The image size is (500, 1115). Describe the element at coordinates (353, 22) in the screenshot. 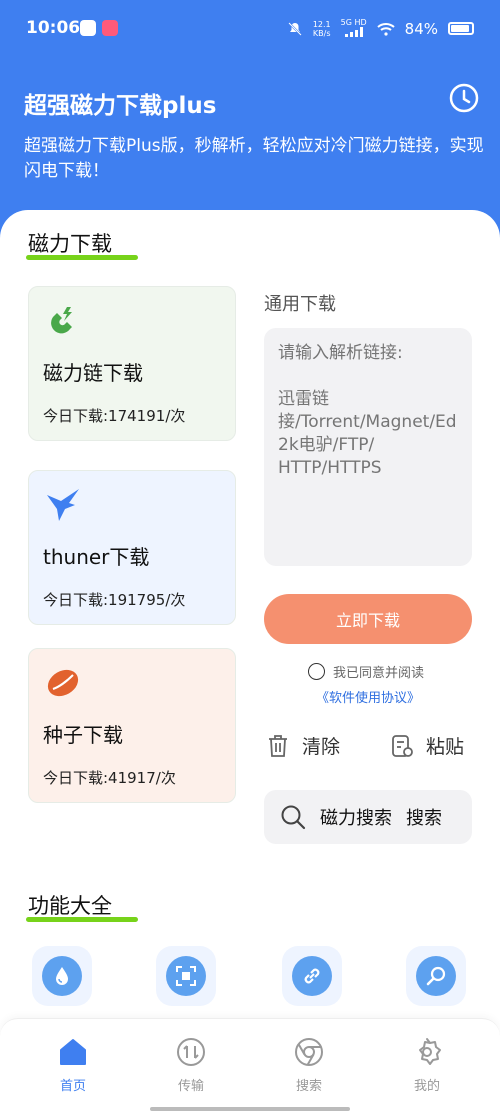

I see `signal-label: 5G HD` at that location.